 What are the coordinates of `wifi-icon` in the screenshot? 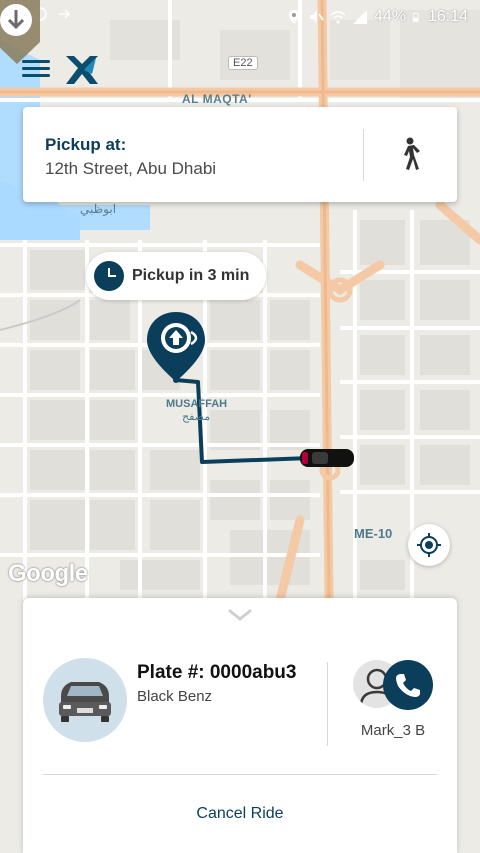 It's located at (338, 17).